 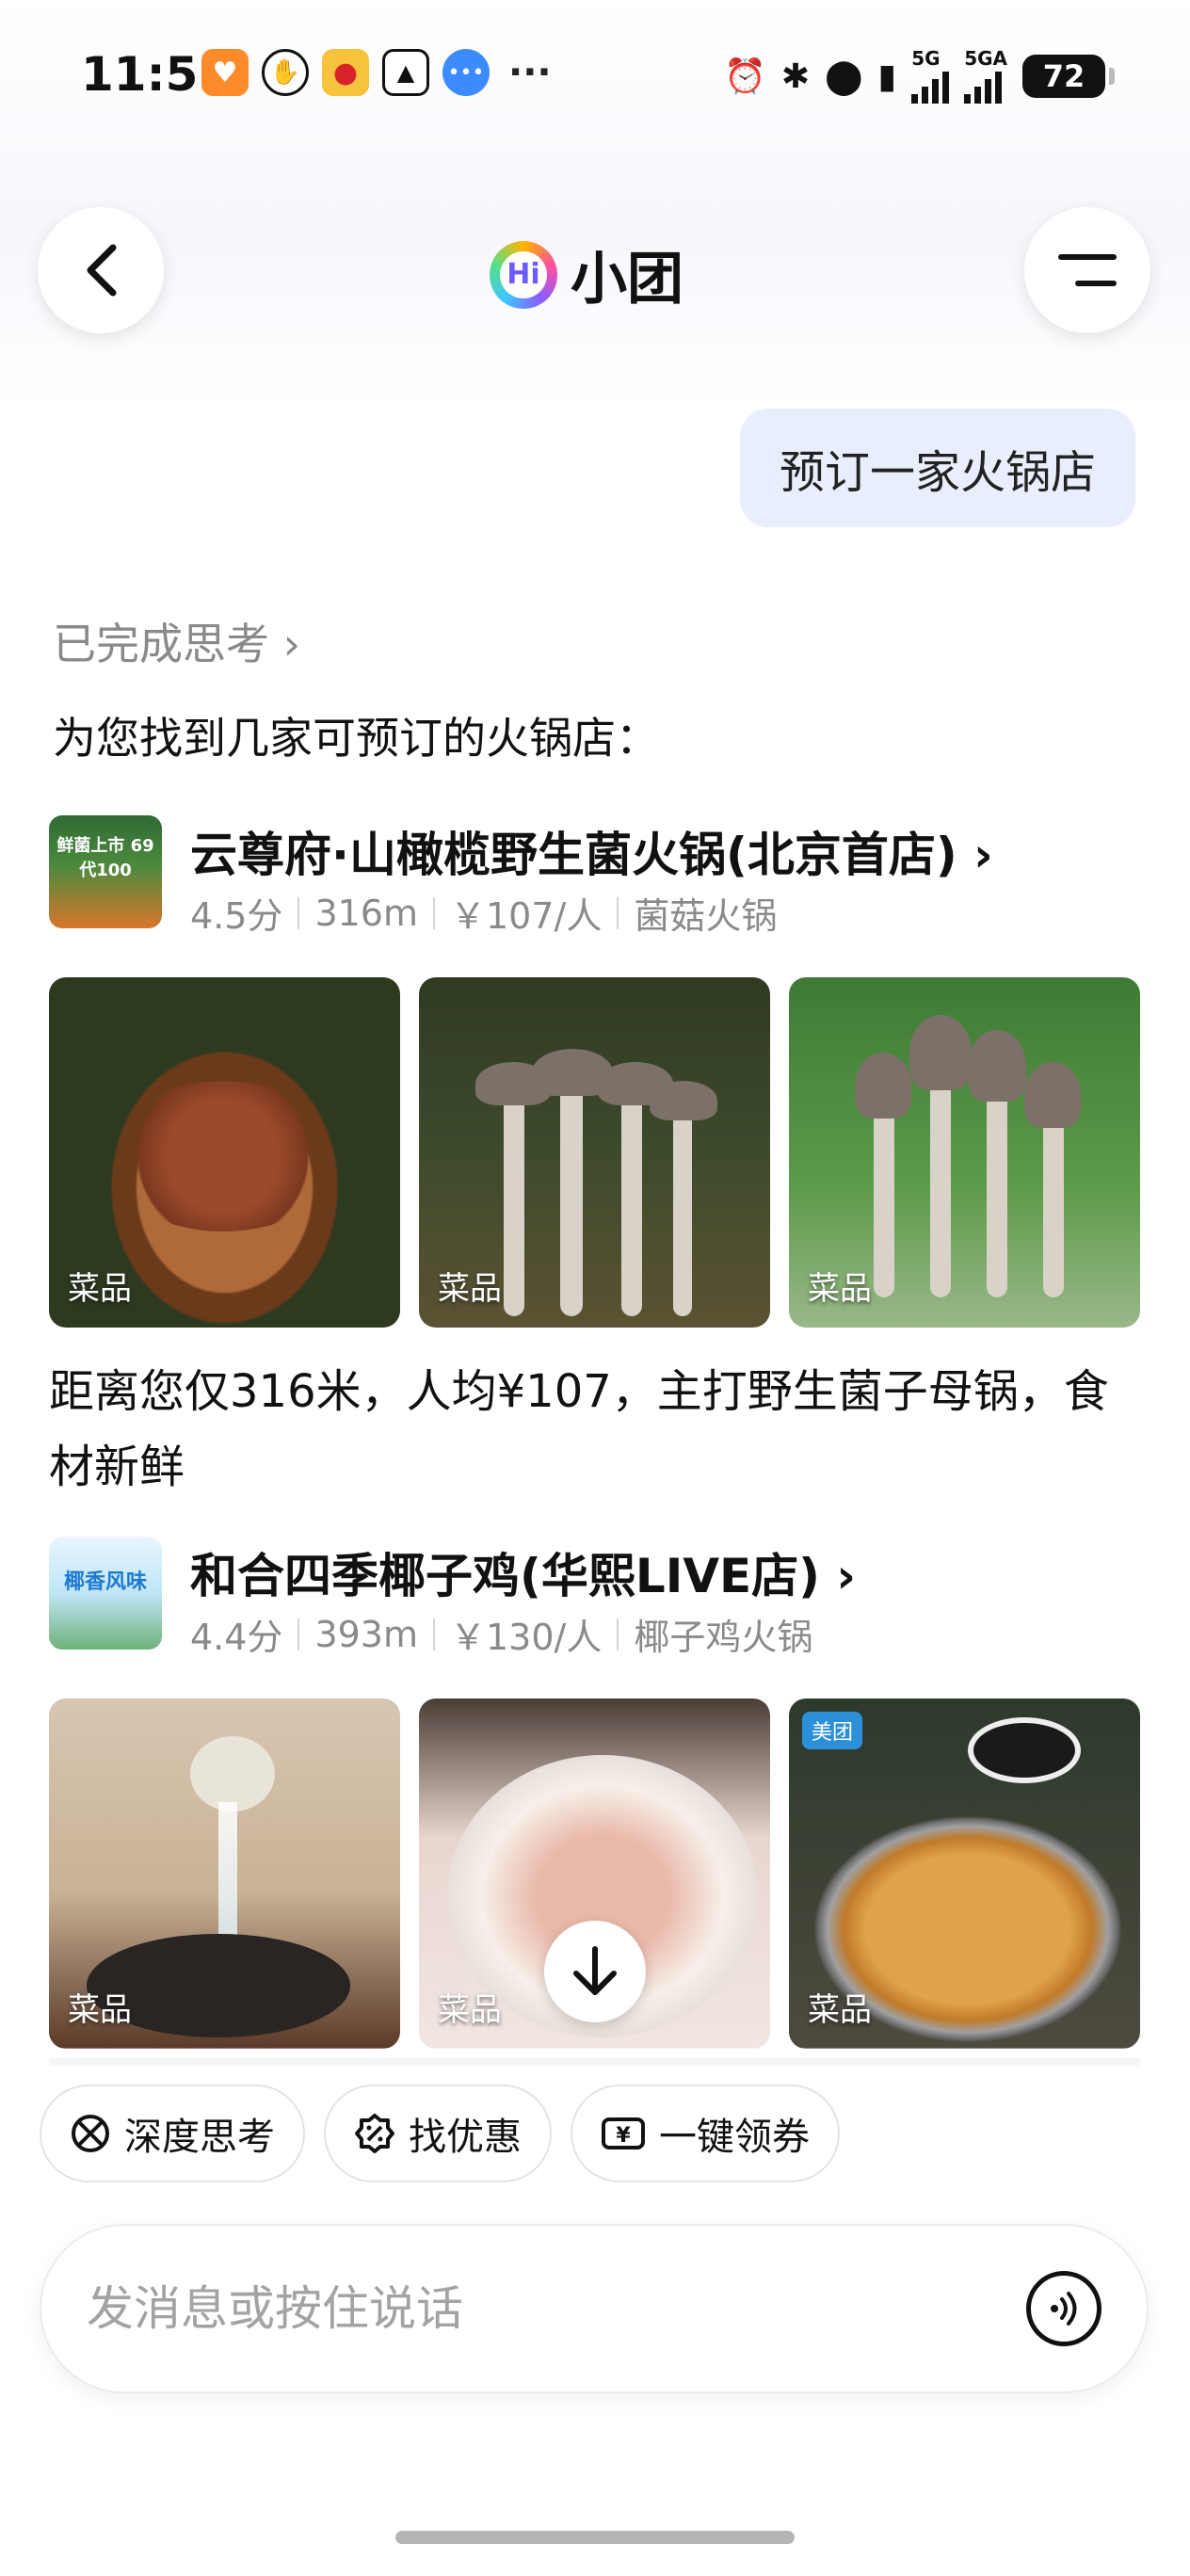 I want to click on watermark-logo: 美团, so click(x=832, y=1730).